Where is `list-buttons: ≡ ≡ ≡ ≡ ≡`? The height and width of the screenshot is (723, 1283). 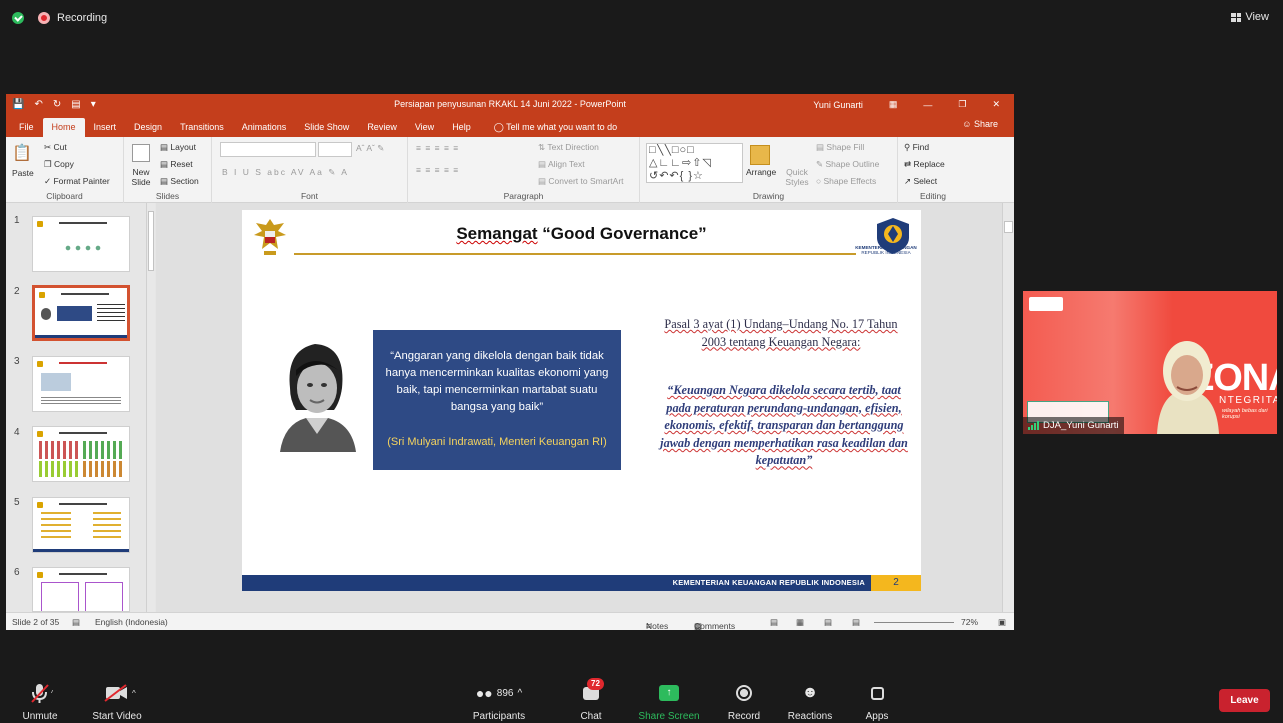 list-buttons: ≡ ≡ ≡ ≡ ≡ is located at coordinates (437, 148).